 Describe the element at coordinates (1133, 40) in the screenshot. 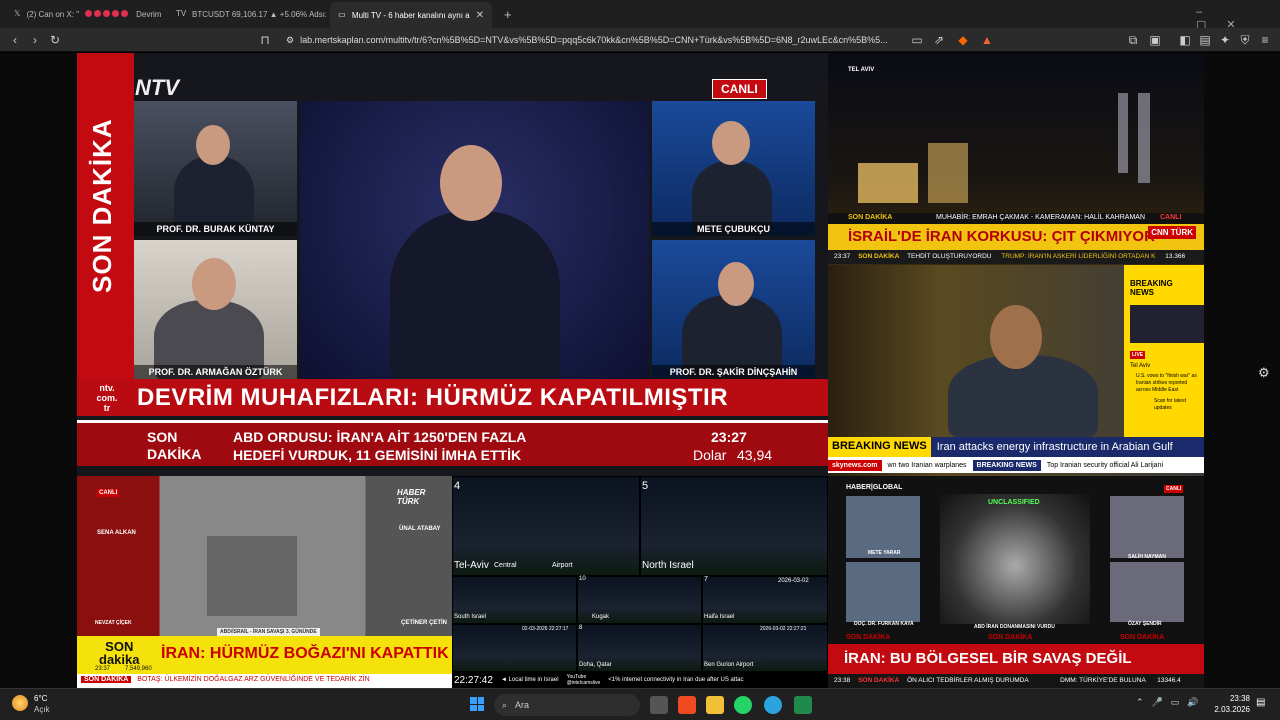

I see `extensions-icon: ⧉` at that location.